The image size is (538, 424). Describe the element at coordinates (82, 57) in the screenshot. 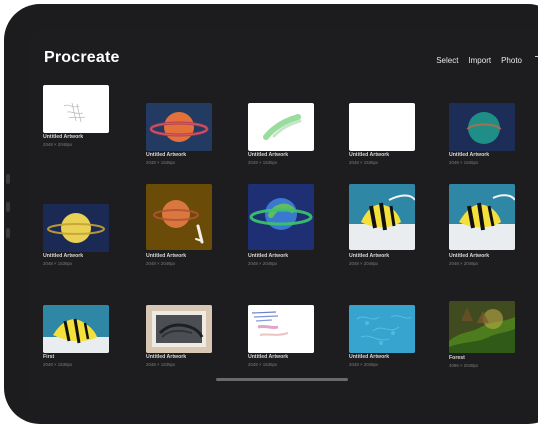

I see `app-title: Procreate` at that location.